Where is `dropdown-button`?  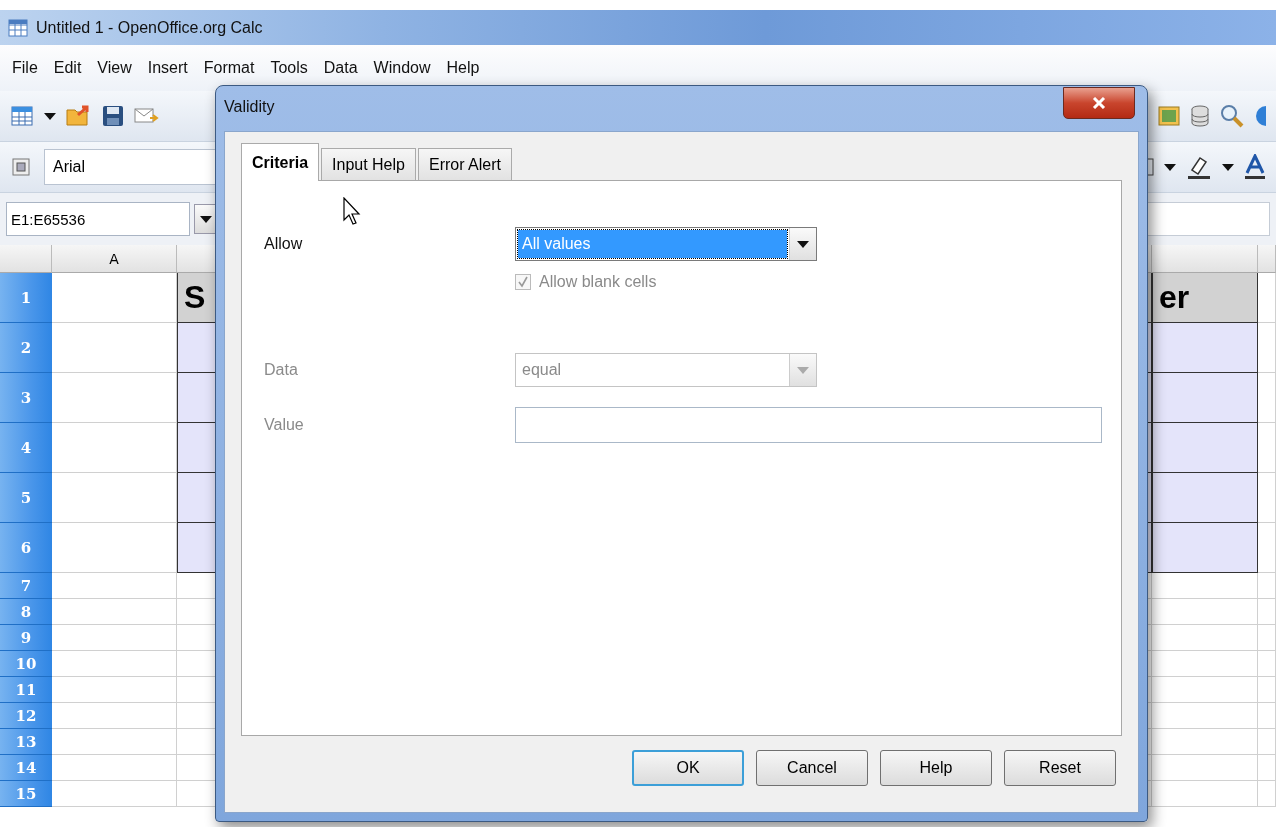
dropdown-button is located at coordinates (206, 219).